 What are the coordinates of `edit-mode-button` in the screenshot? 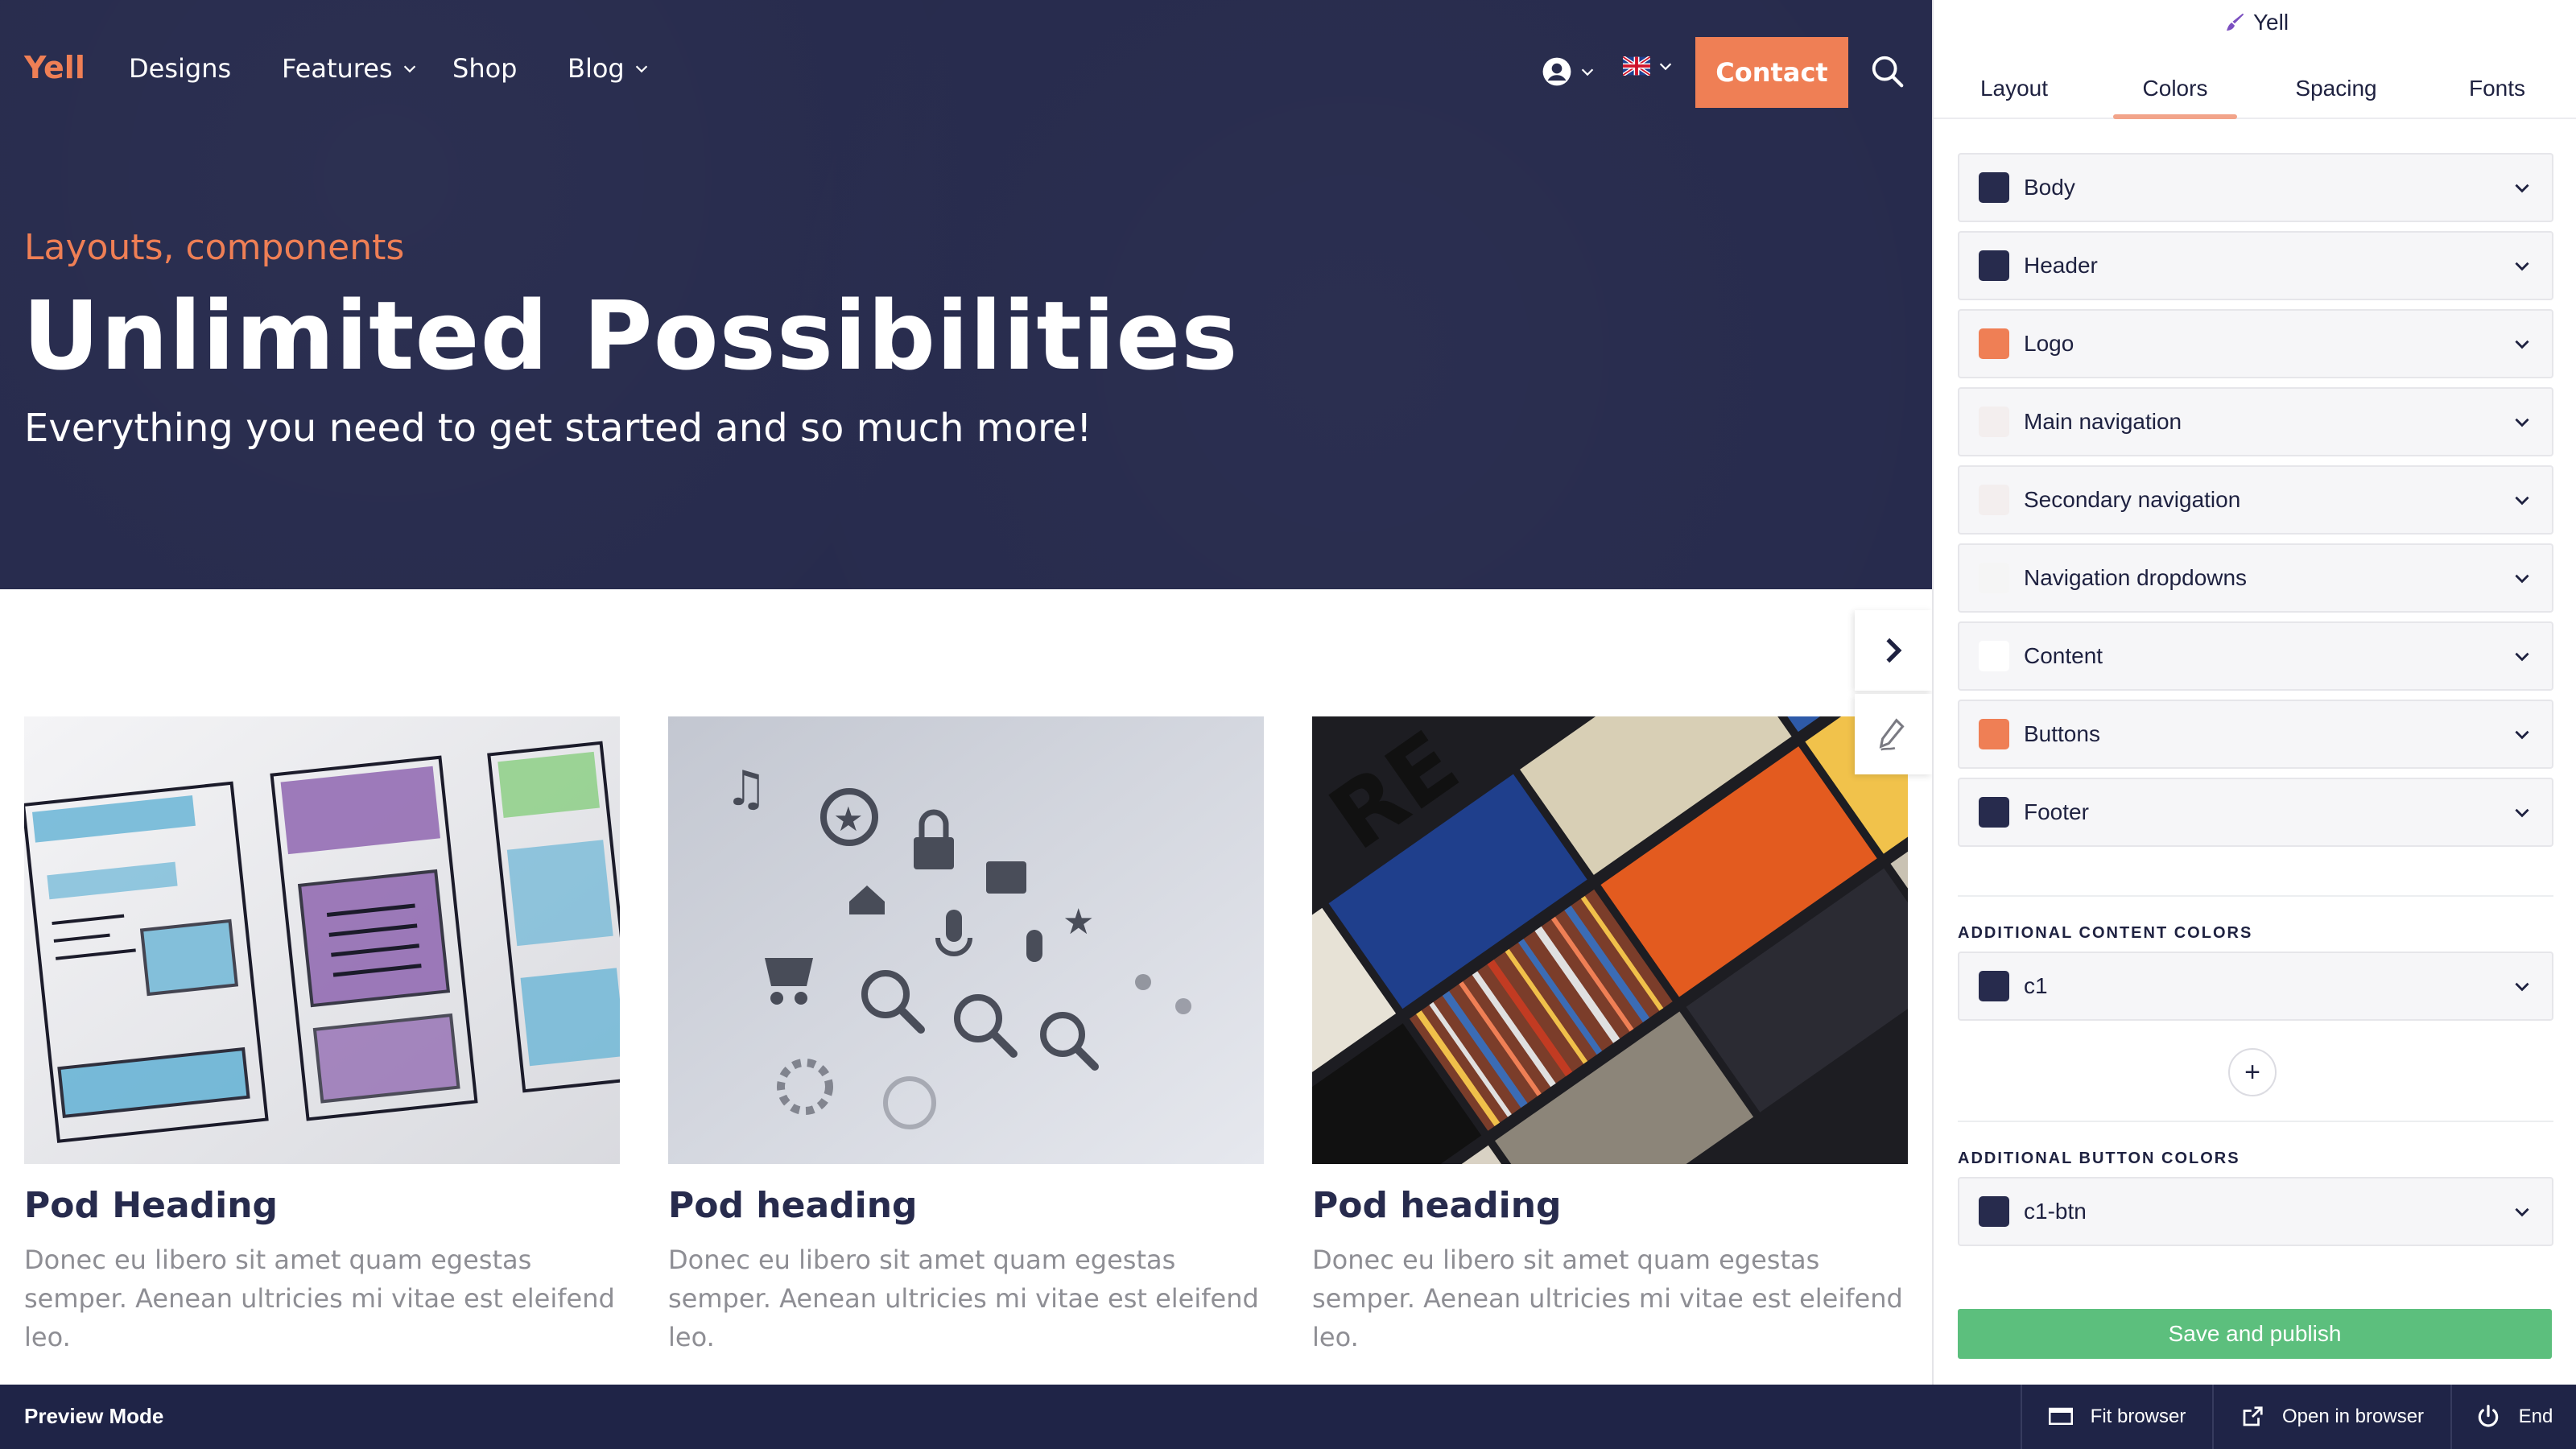 It's located at (1893, 734).